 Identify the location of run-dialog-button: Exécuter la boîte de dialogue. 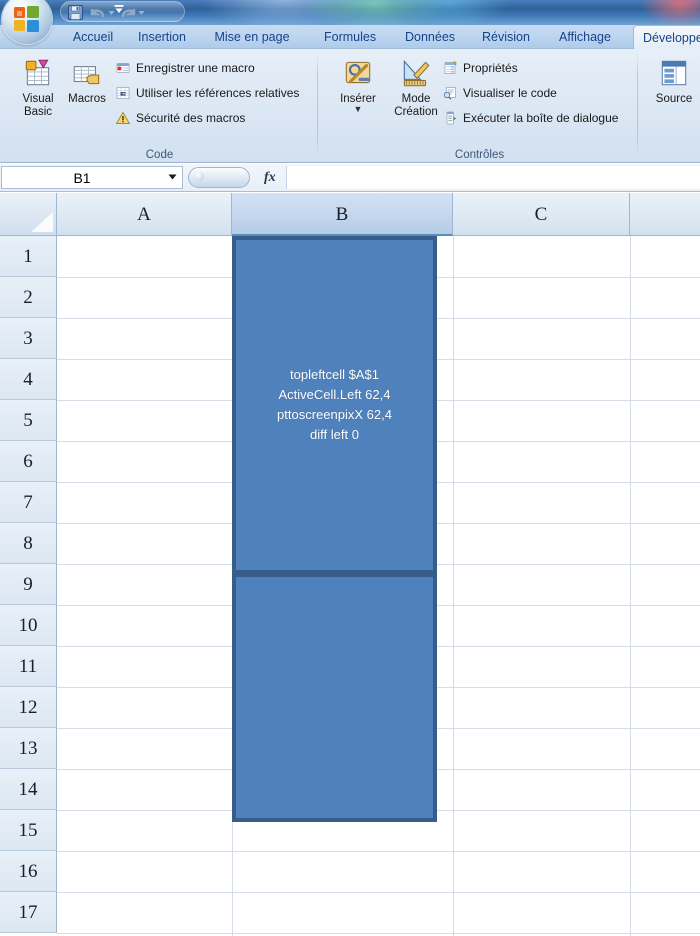
(530, 118).